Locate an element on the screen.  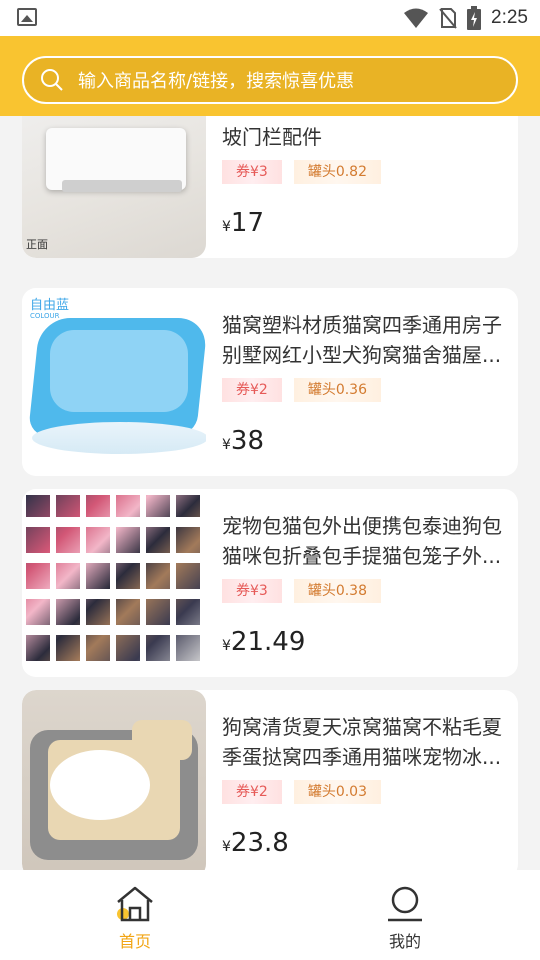
no-sim-icon is located at coordinates (448, 18).